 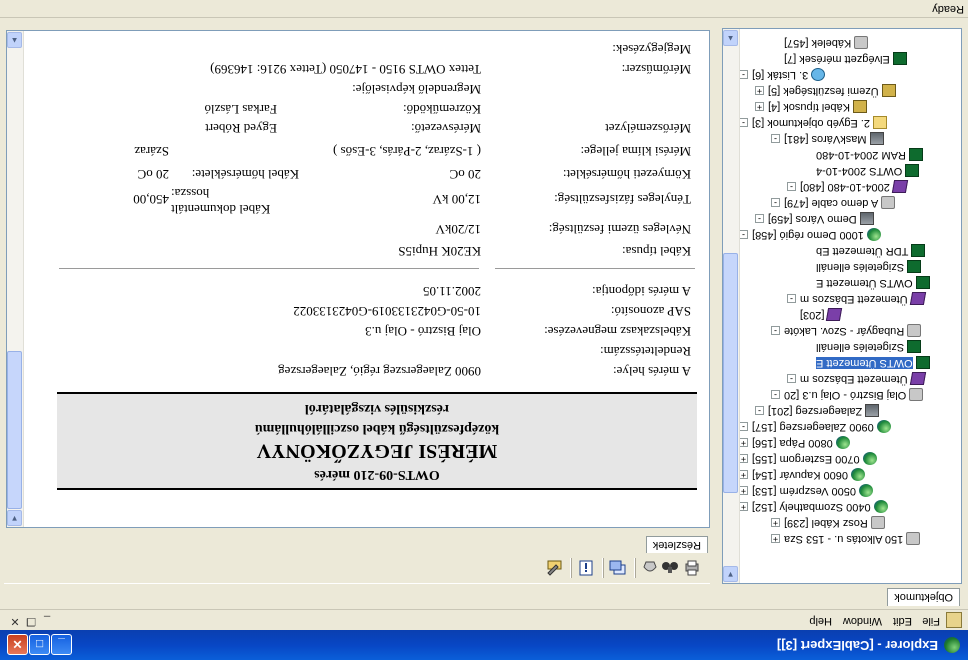 What do you see at coordinates (869, 155) in the screenshot?
I see `tree-item: RAM 2004-10-480` at bounding box center [869, 155].